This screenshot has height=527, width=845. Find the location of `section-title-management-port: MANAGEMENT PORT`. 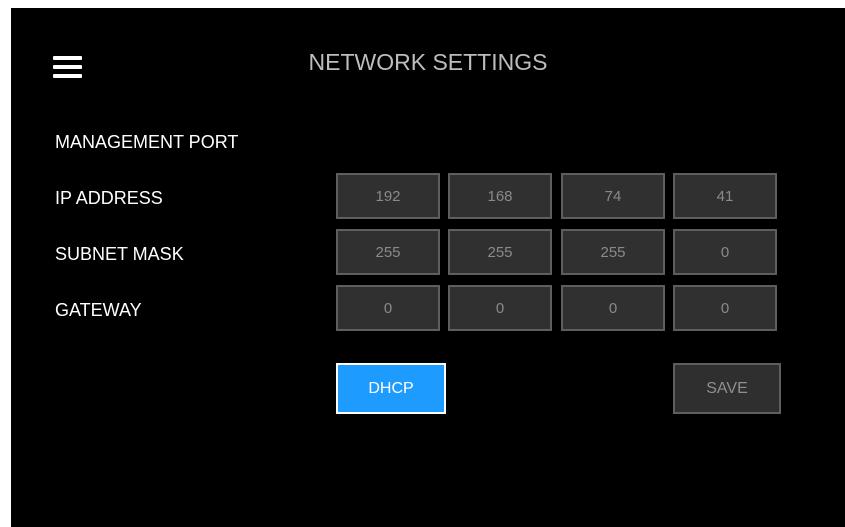

section-title-management-port: MANAGEMENT PORT is located at coordinates (147, 142).